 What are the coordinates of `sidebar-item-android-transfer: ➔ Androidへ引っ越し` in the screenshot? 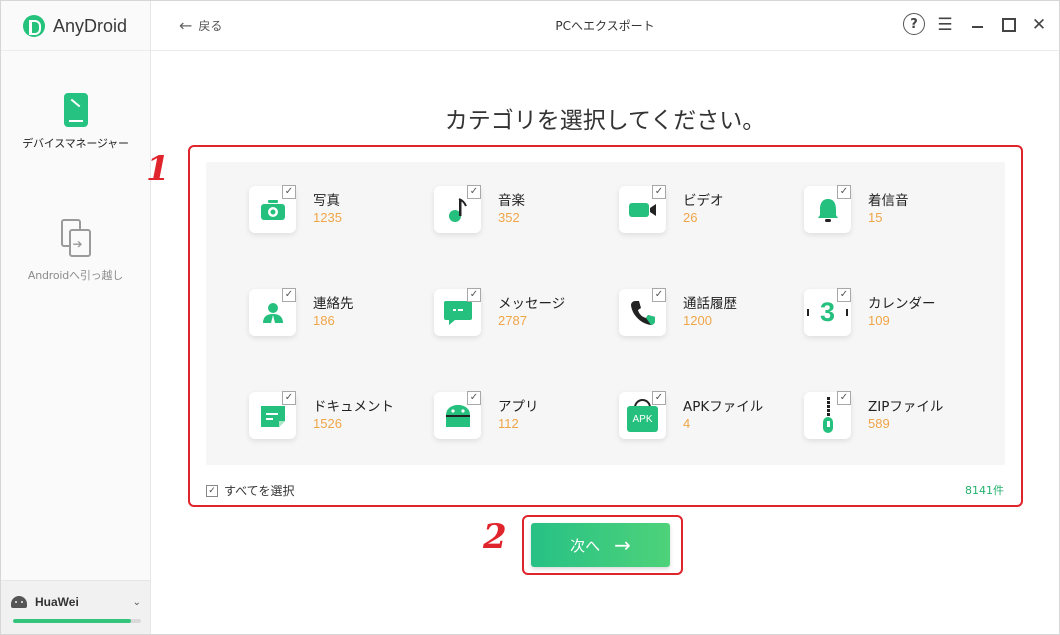 It's located at (75, 251).